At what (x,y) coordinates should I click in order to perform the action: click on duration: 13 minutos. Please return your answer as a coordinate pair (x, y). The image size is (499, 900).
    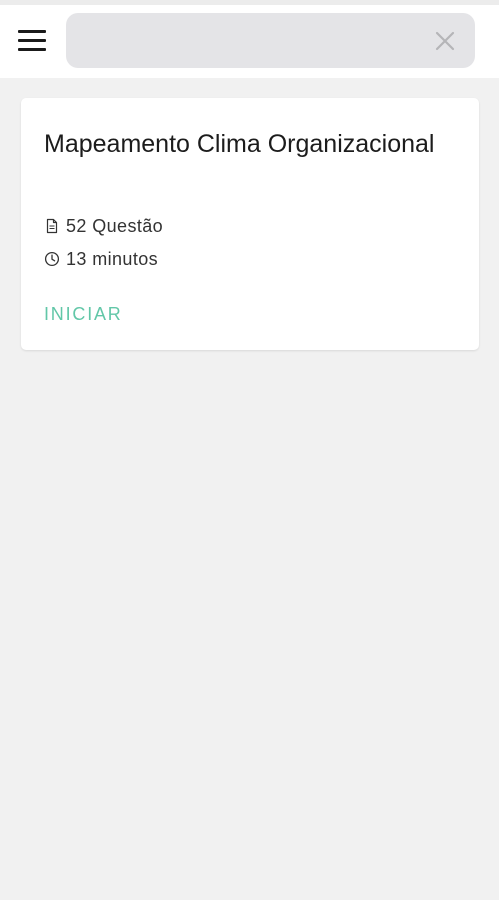
    Looking at the image, I should click on (101, 259).